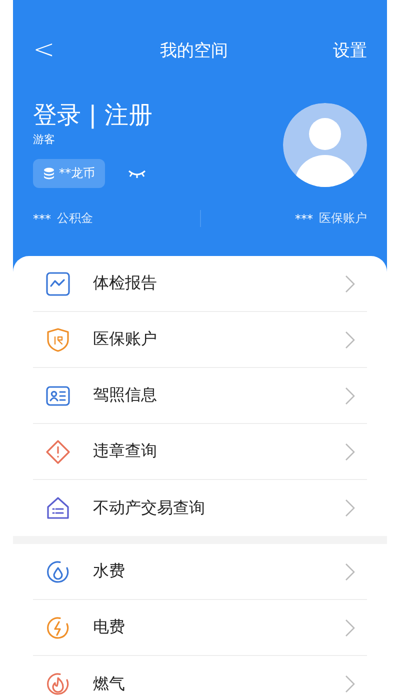  Describe the element at coordinates (44, 50) in the screenshot. I see `back-button: <` at that location.